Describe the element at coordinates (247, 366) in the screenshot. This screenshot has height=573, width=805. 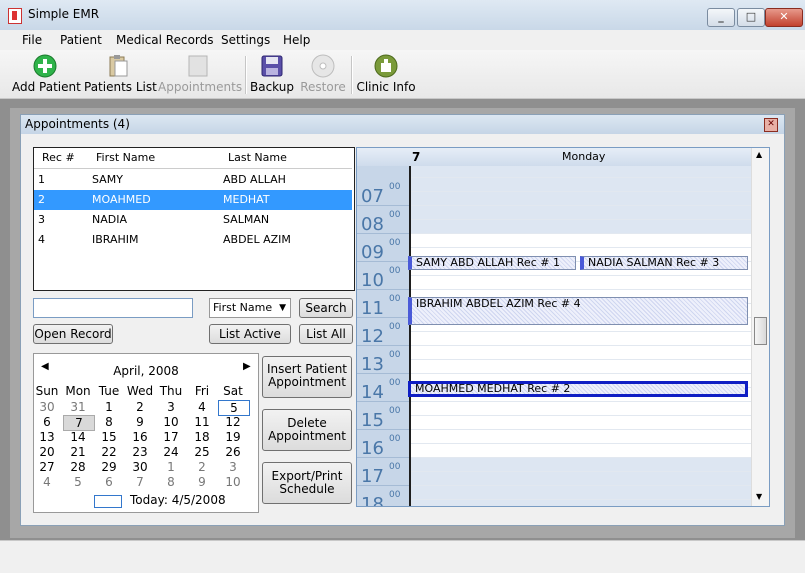
I see `next-month-icon: ▶` at that location.